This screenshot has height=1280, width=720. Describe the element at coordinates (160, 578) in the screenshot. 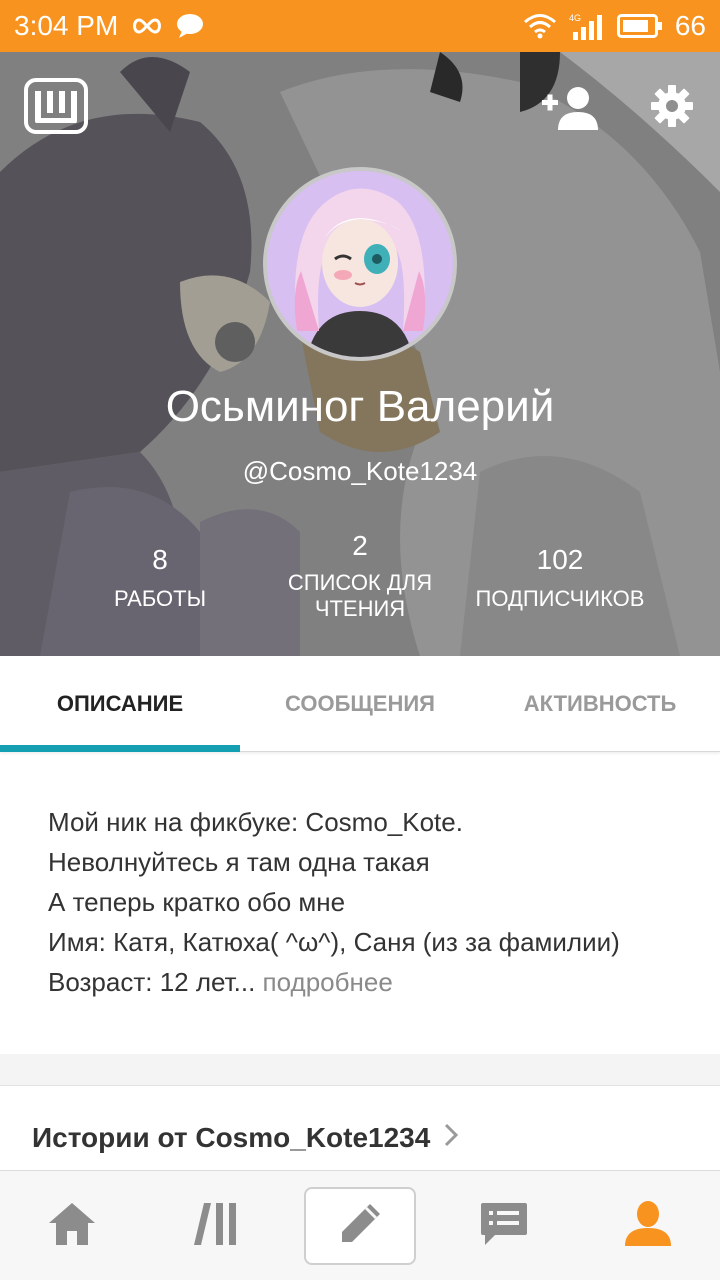

I see `stat-works: 8 РАБОТЫ` at that location.